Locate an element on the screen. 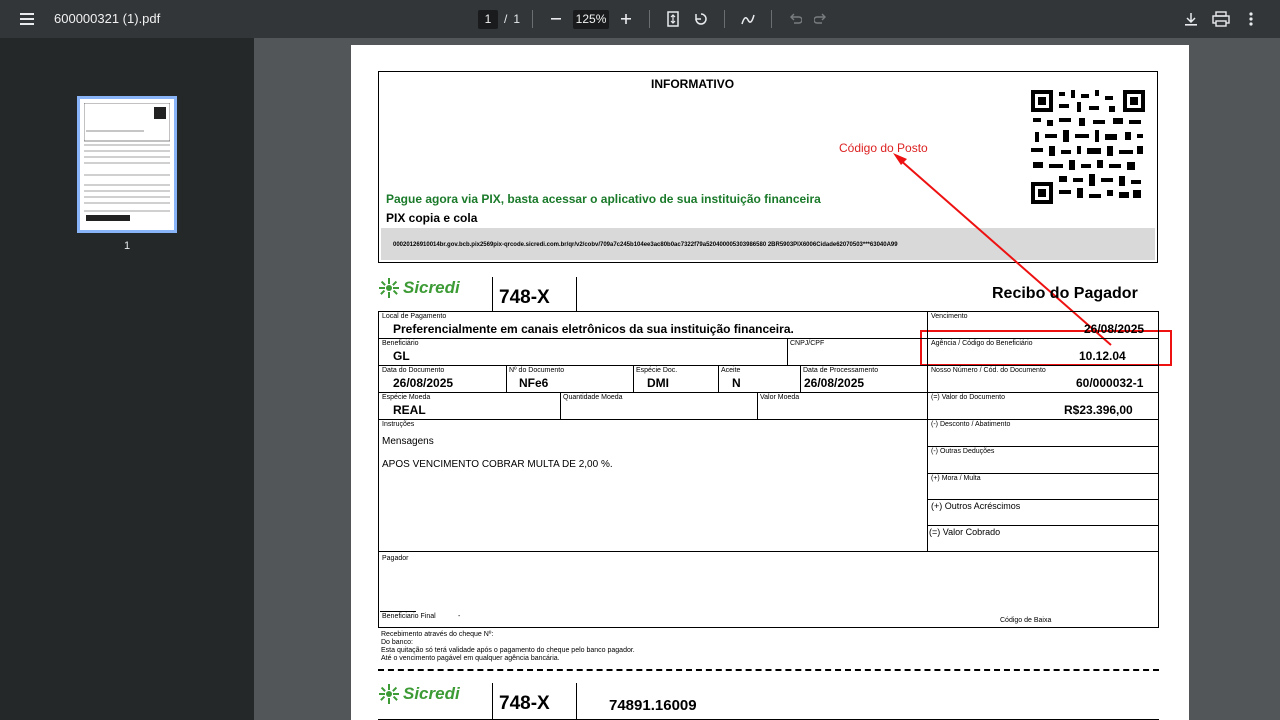 This screenshot has width=1280, height=720. numero-documento-label: Nº do Documento is located at coordinates (537, 370).